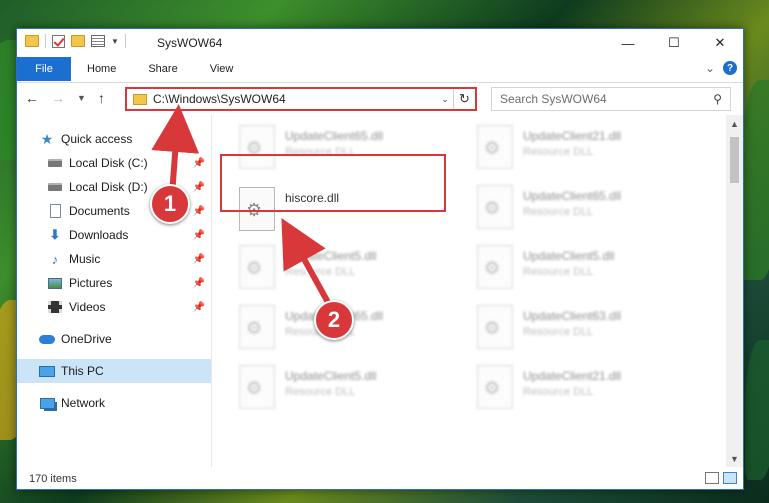 Image resolution: width=769 pixels, height=503 pixels. I want to click on sidebar-item-network: Network, so click(114, 403).